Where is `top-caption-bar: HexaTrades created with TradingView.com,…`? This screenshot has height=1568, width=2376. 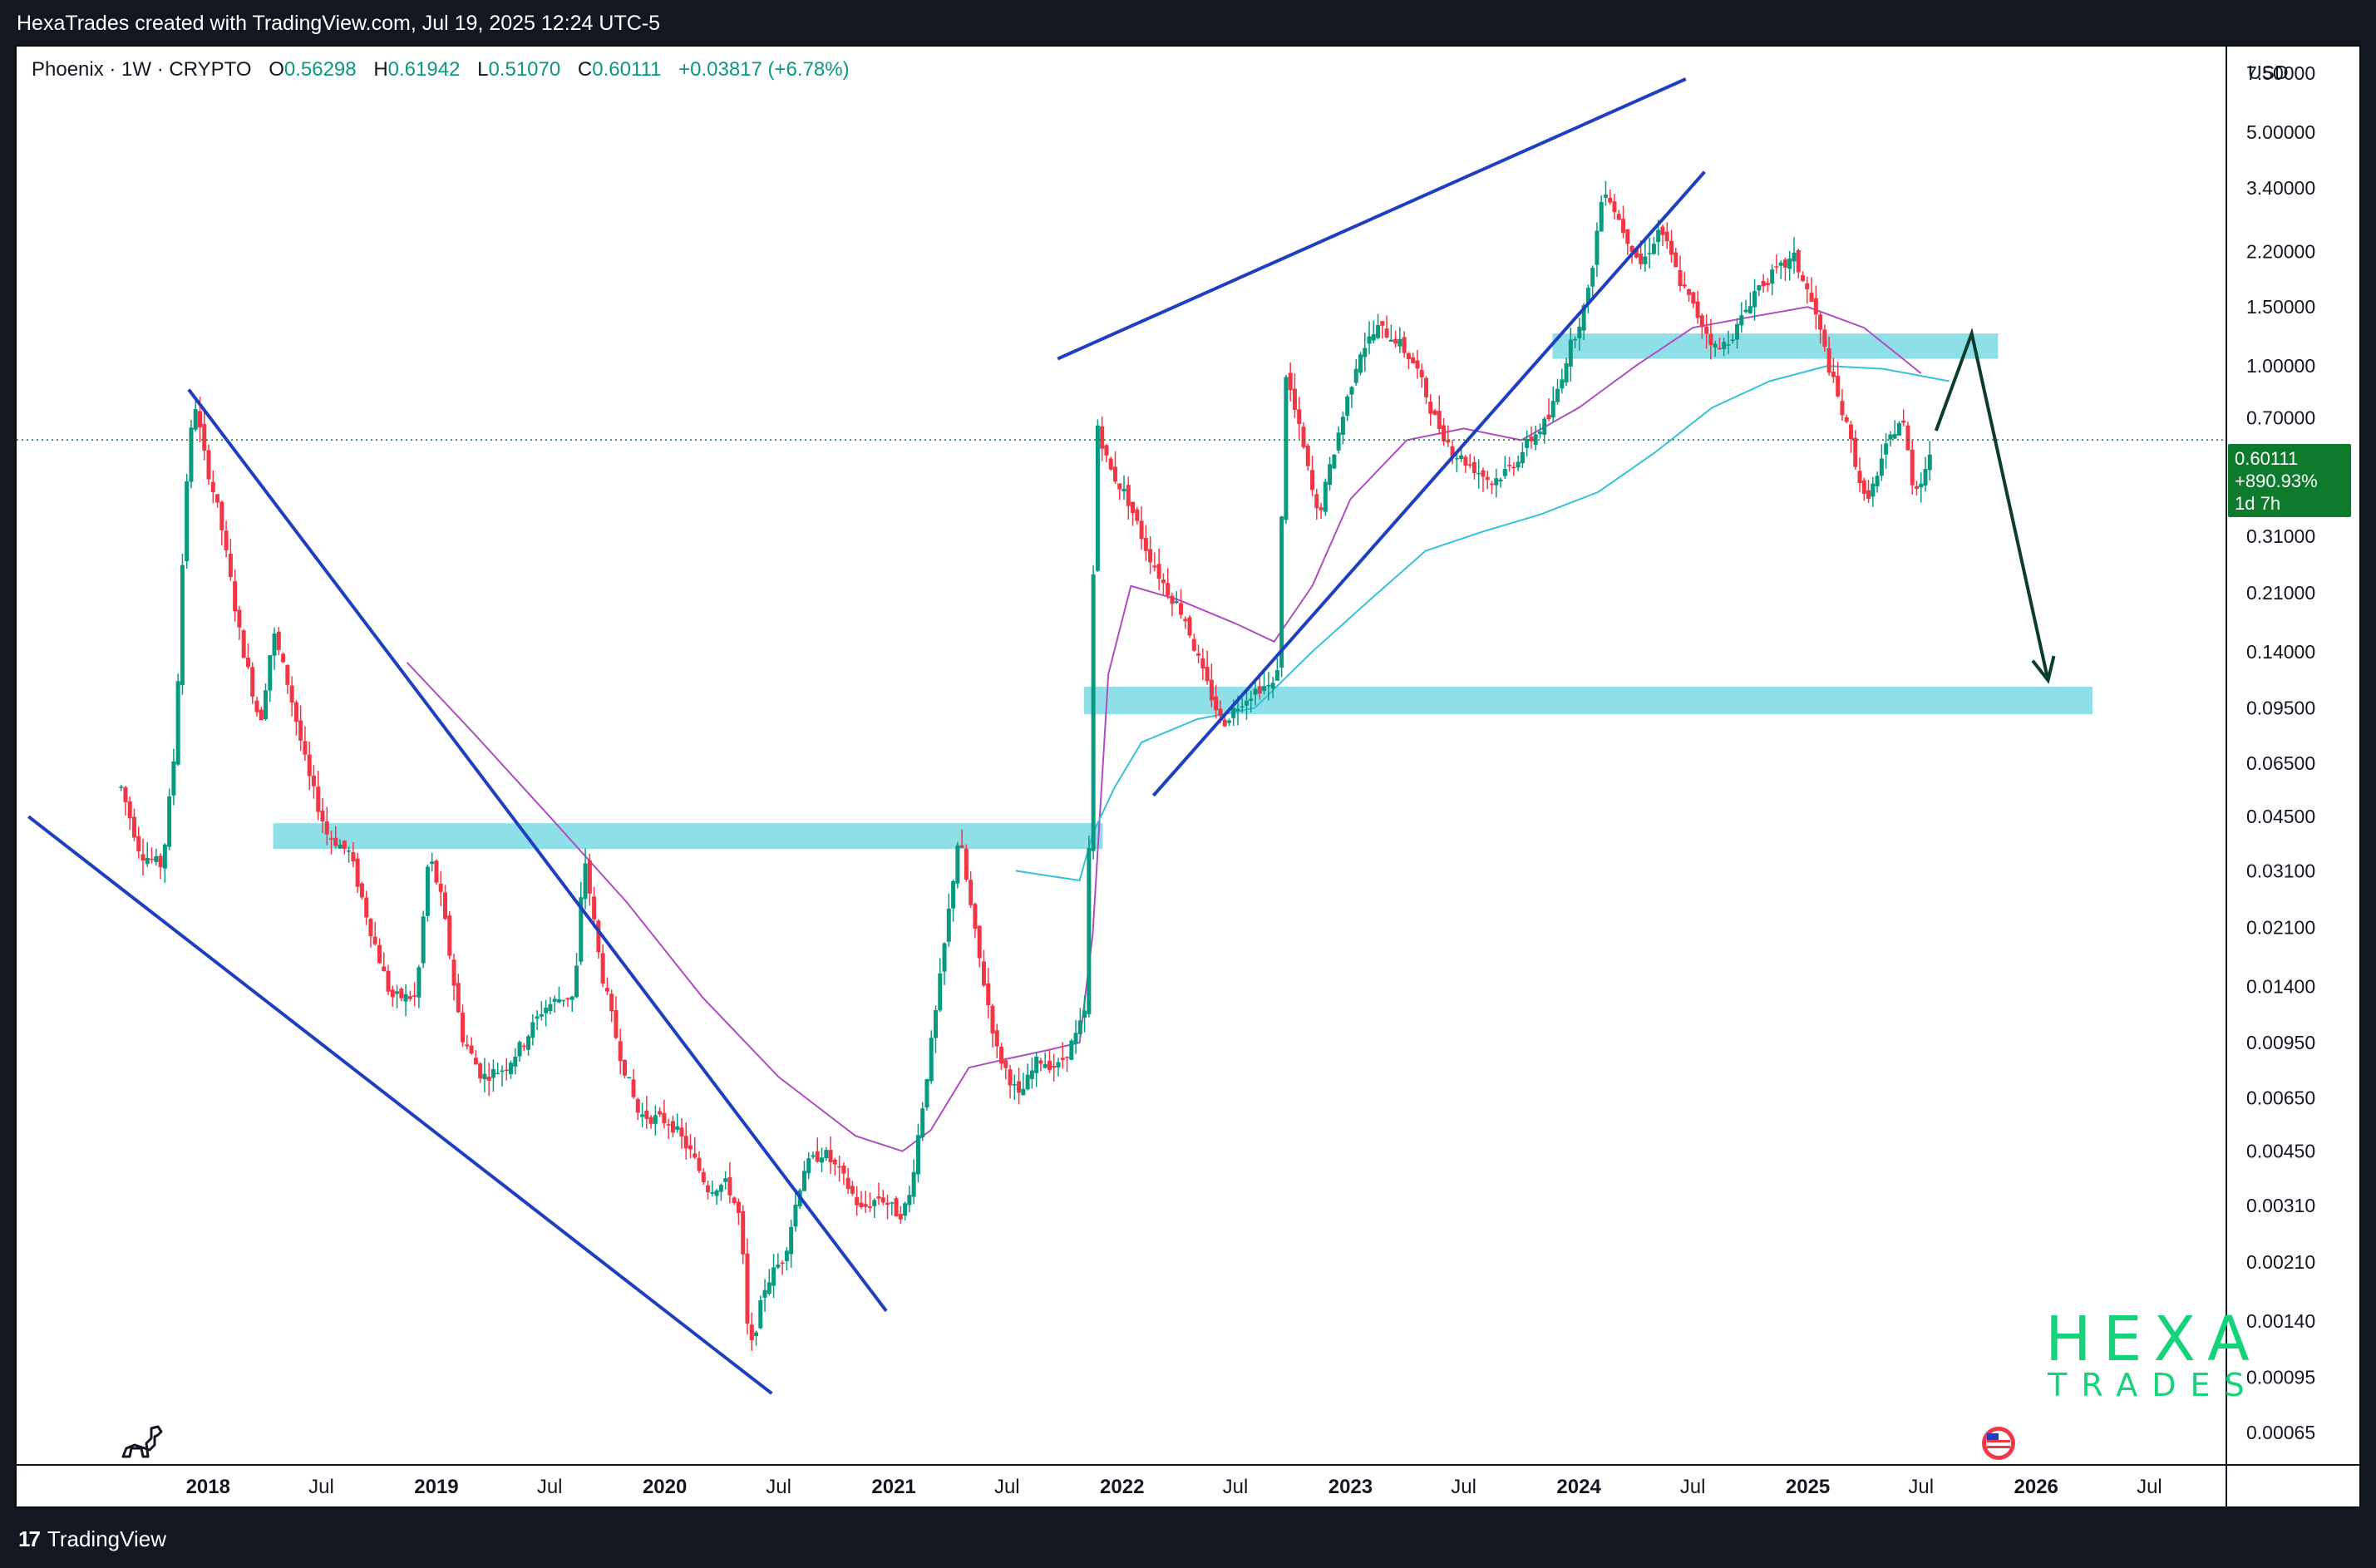
top-caption-bar: HexaTrades created with TradingView.com,… is located at coordinates (1188, 22).